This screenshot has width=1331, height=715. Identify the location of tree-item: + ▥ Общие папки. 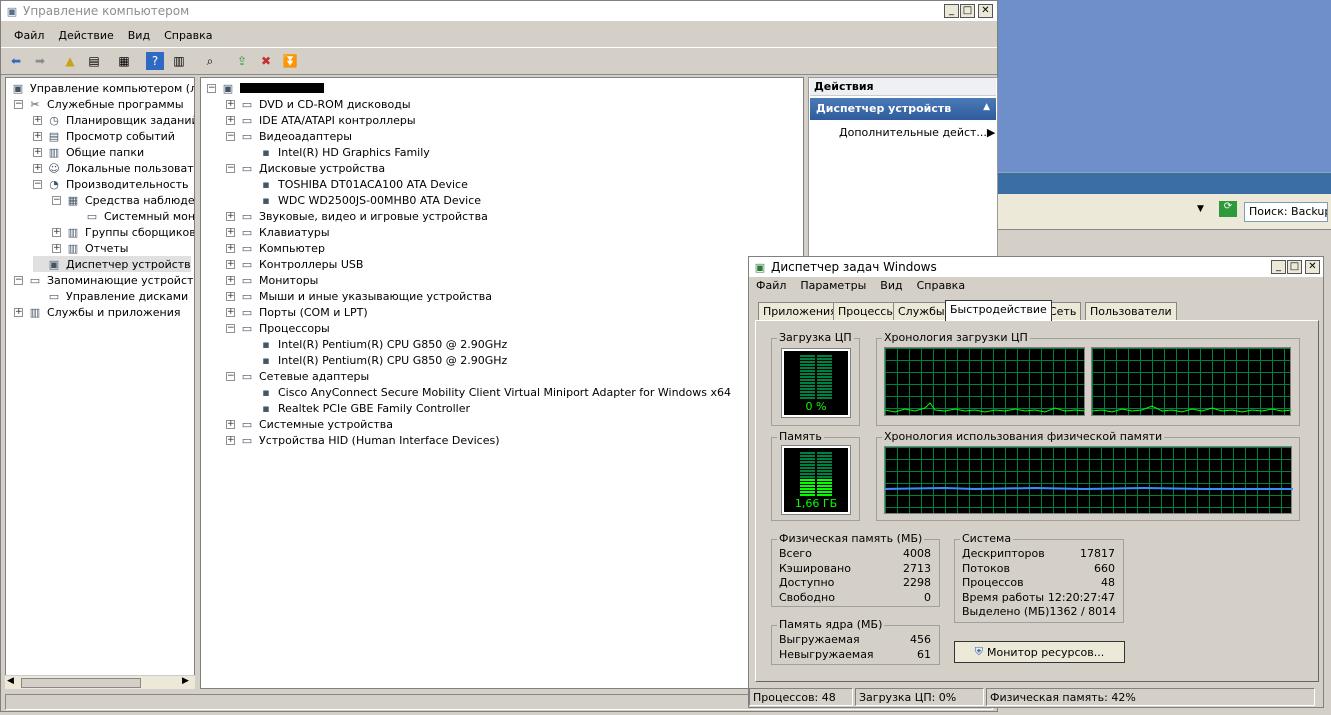
(88, 152).